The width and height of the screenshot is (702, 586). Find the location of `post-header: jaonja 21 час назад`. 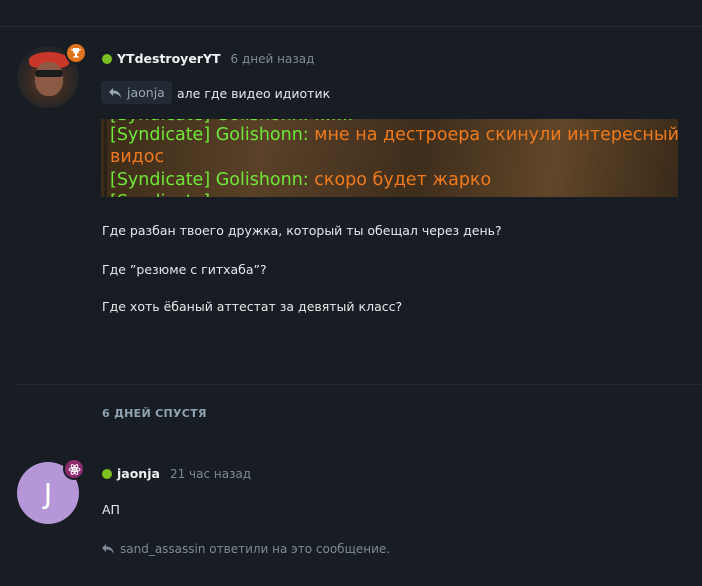

post-header: jaonja 21 час назад is located at coordinates (176, 473).